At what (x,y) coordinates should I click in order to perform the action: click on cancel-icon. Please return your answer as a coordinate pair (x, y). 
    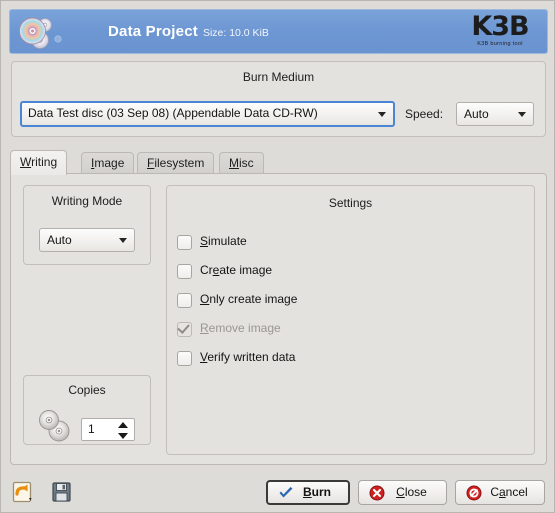
    Looking at the image, I should click on (474, 493).